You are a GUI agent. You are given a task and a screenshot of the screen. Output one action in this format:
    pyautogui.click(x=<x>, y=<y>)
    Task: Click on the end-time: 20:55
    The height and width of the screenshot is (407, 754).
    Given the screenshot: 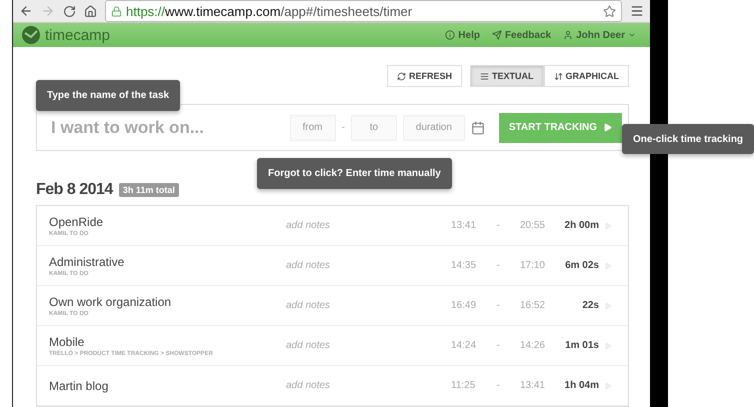 What is the action you would take?
    pyautogui.click(x=531, y=225)
    